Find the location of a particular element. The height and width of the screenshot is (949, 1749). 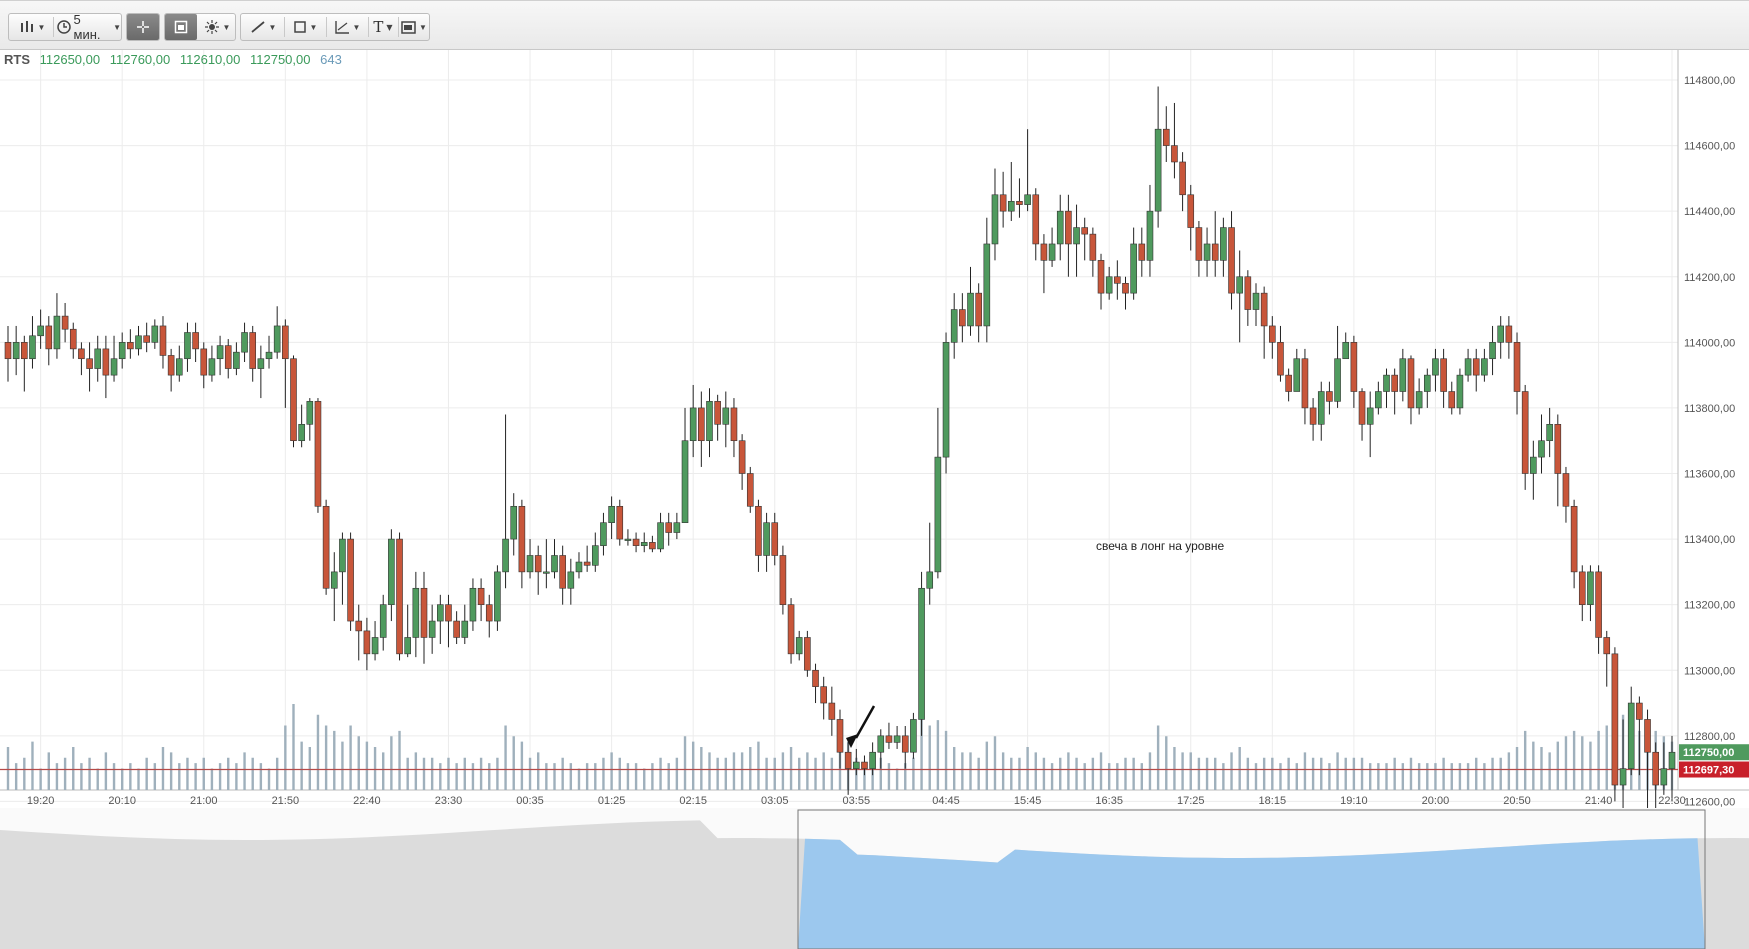

crosshair-button is located at coordinates (143, 27).